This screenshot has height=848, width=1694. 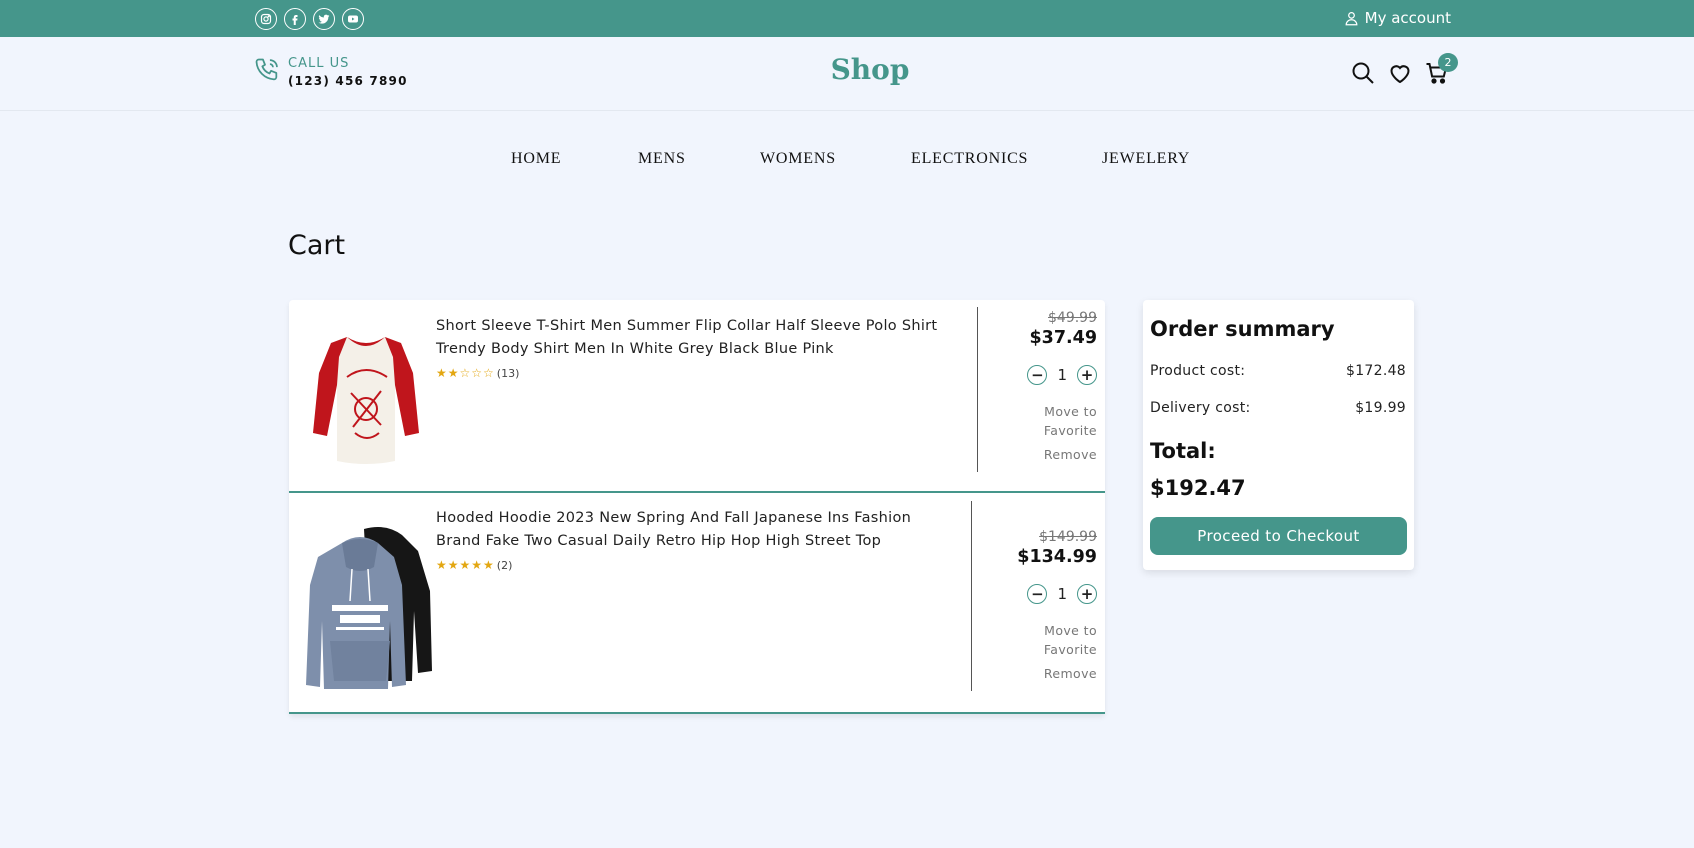 I want to click on nav-jewelery: JEWELERY, so click(x=1146, y=159).